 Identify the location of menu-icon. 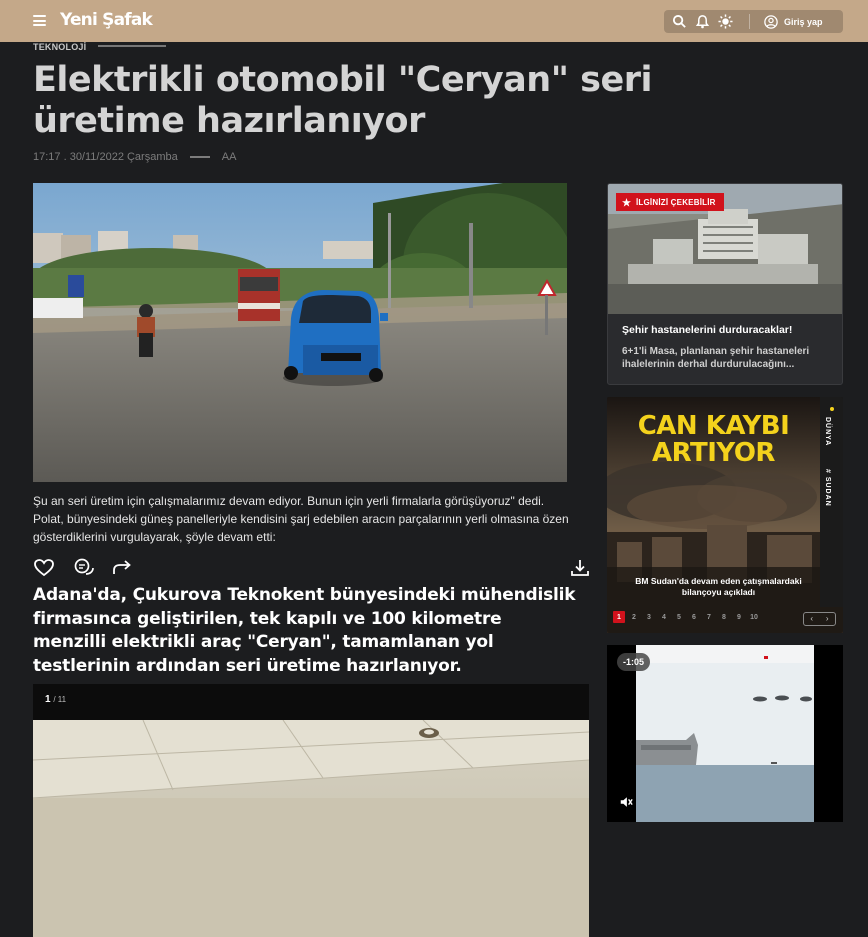
(39, 20).